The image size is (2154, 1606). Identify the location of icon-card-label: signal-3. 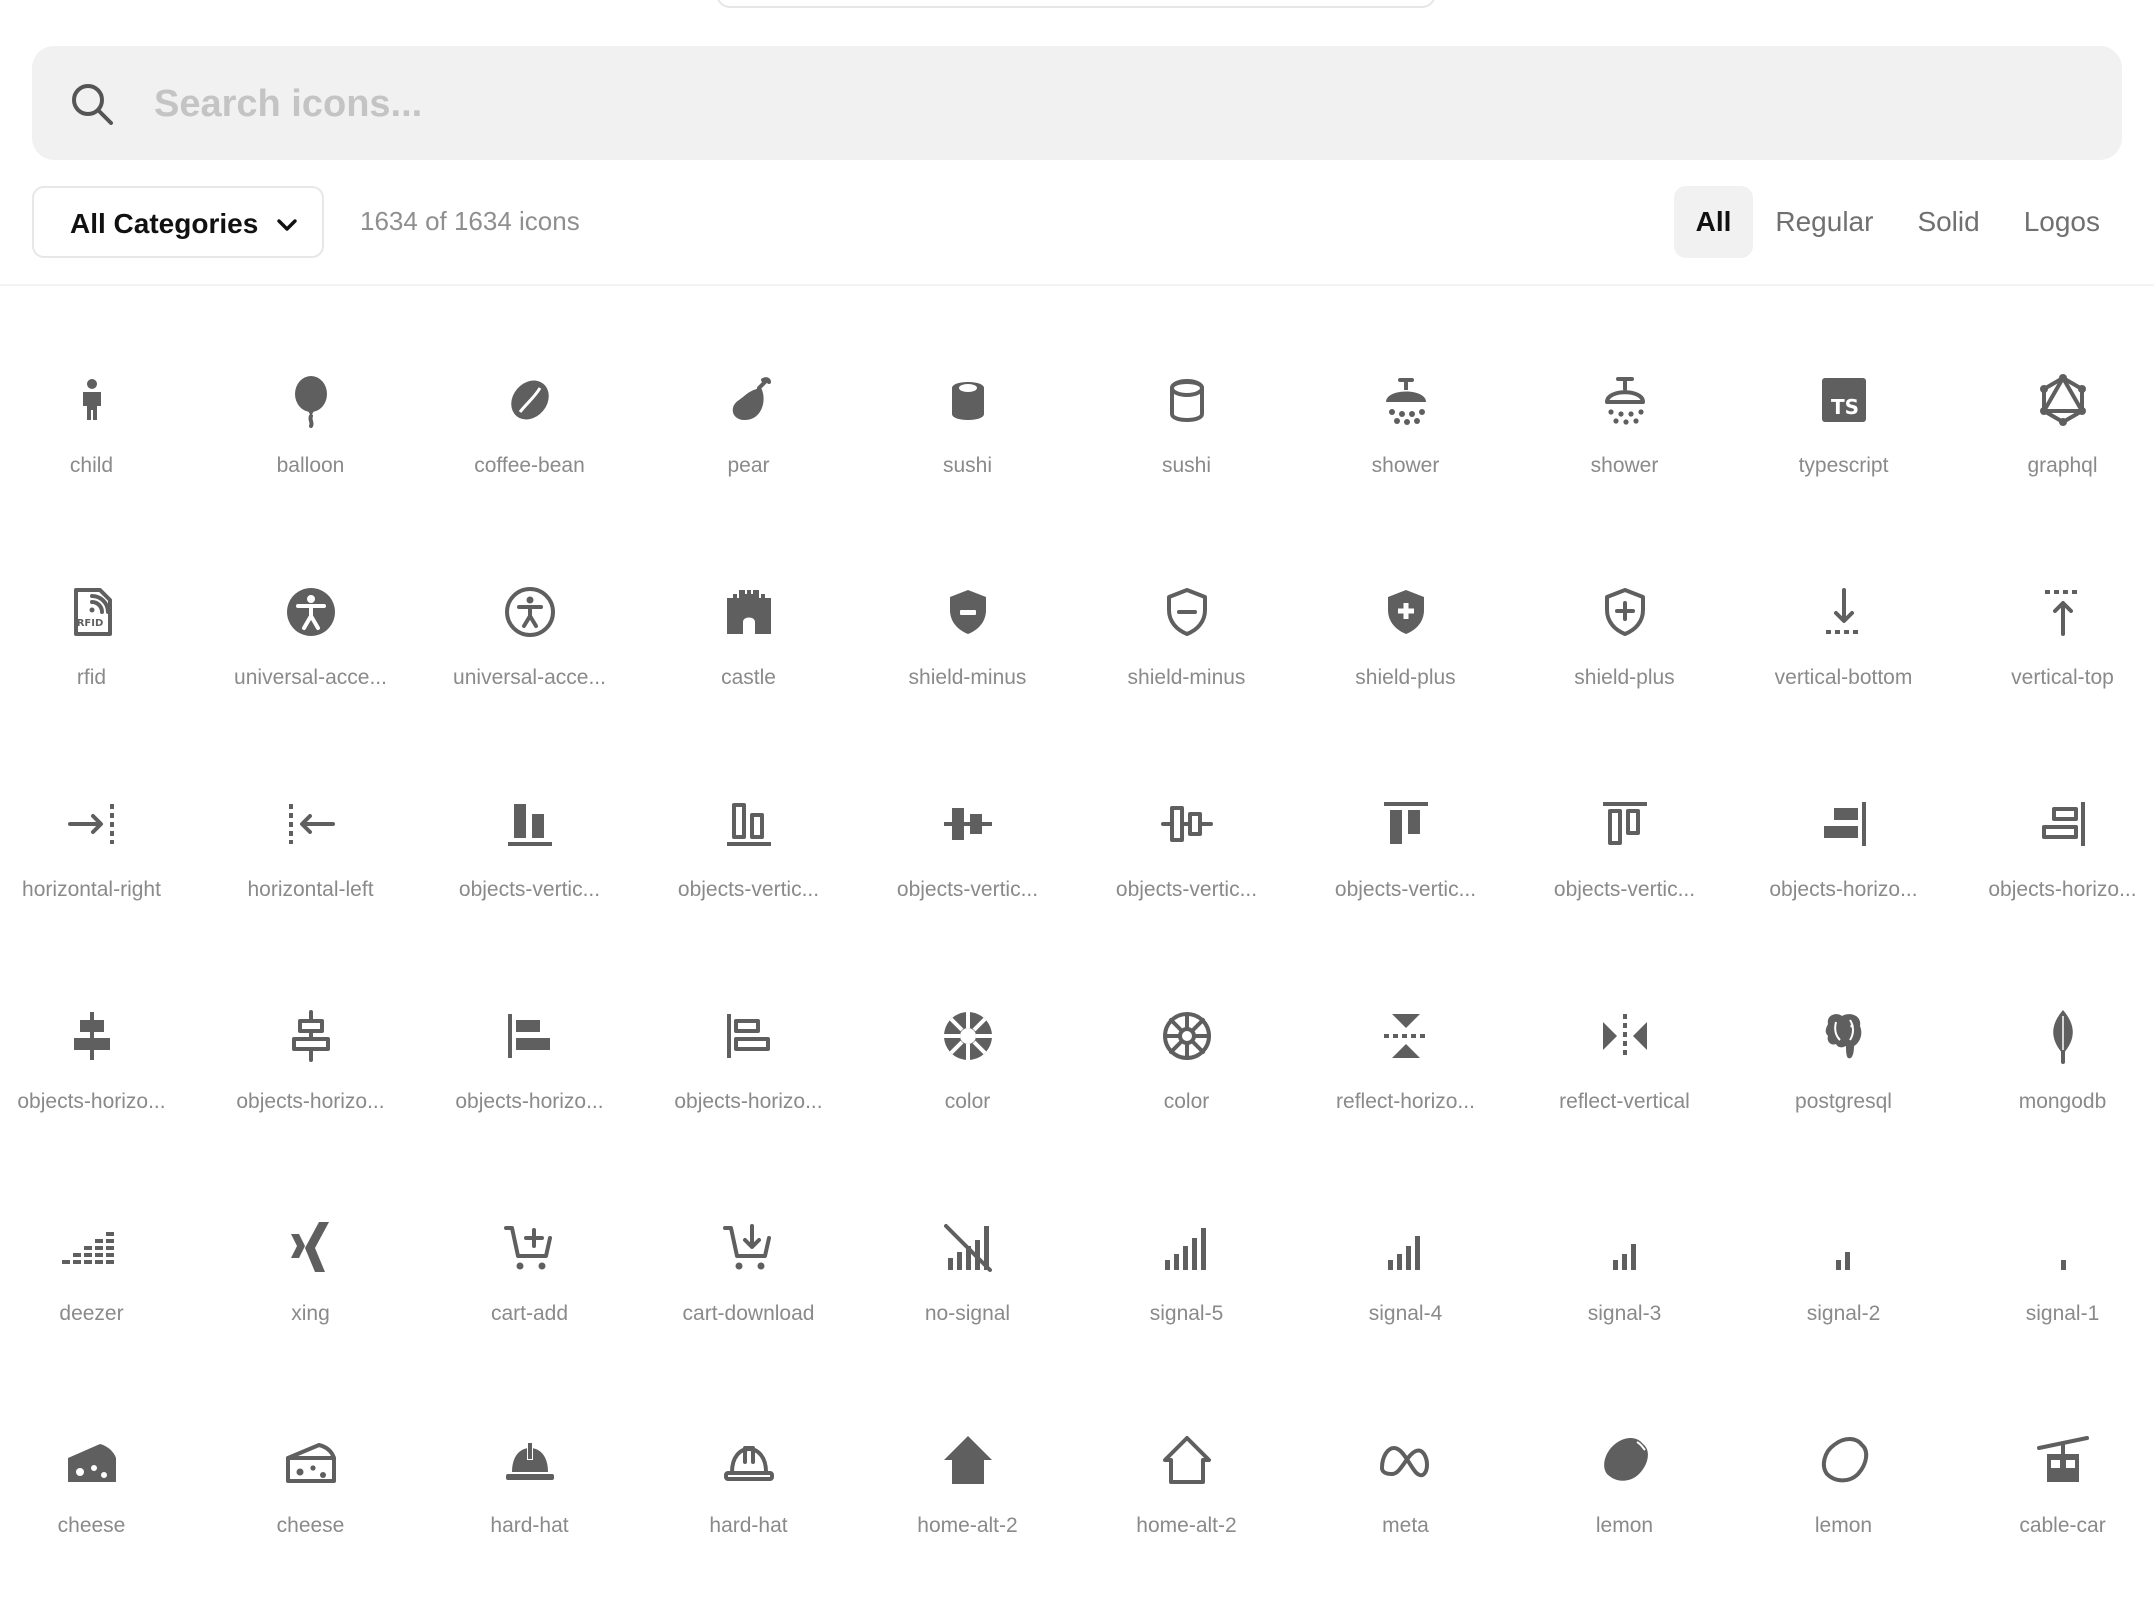
(1624, 1313).